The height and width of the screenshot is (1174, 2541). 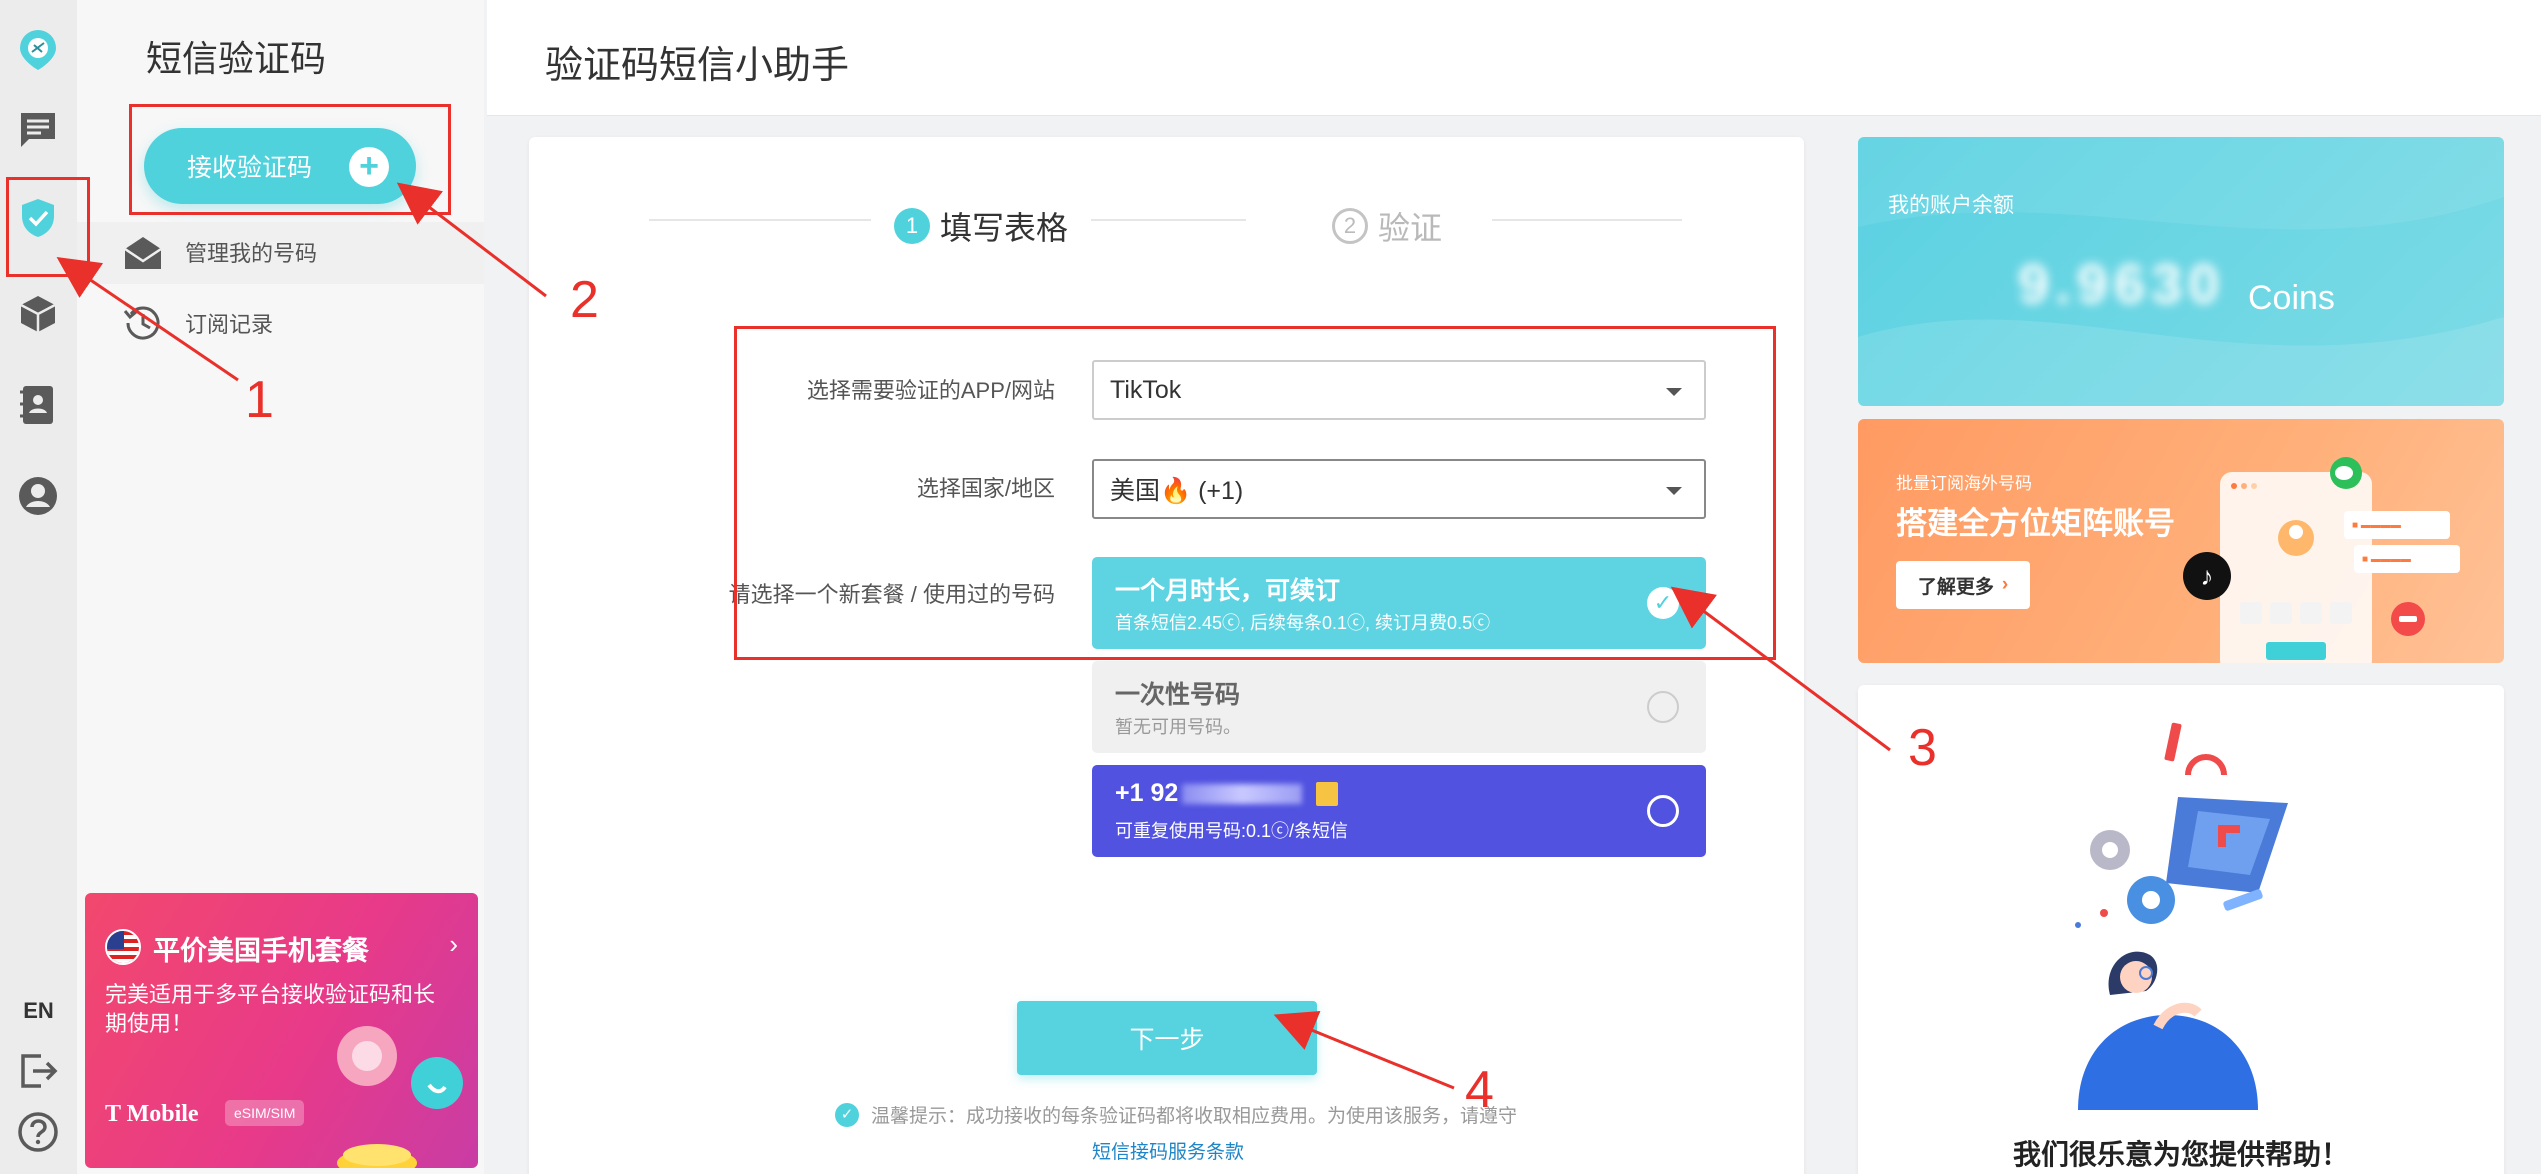 I want to click on history-icon, so click(x=141, y=323).